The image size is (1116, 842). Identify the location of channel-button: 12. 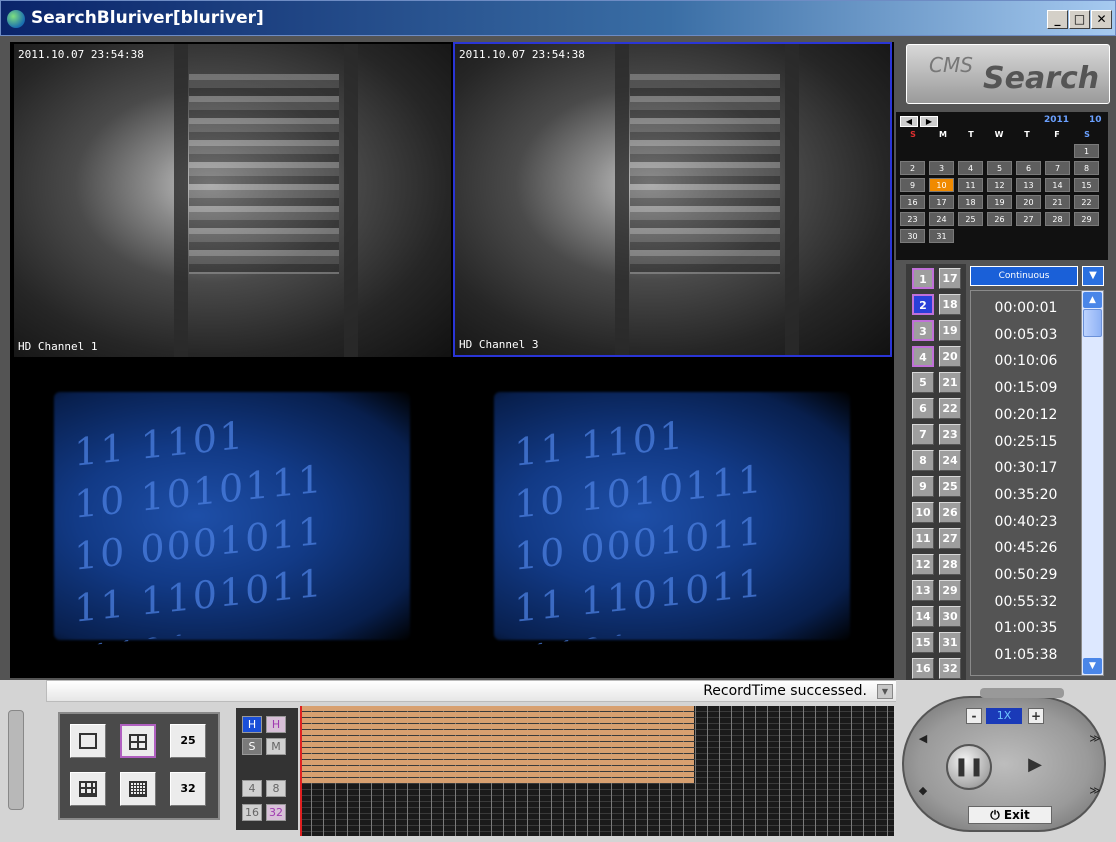
(923, 564).